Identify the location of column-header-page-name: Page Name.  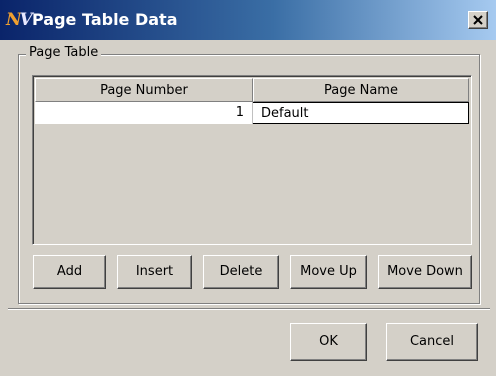
(361, 90).